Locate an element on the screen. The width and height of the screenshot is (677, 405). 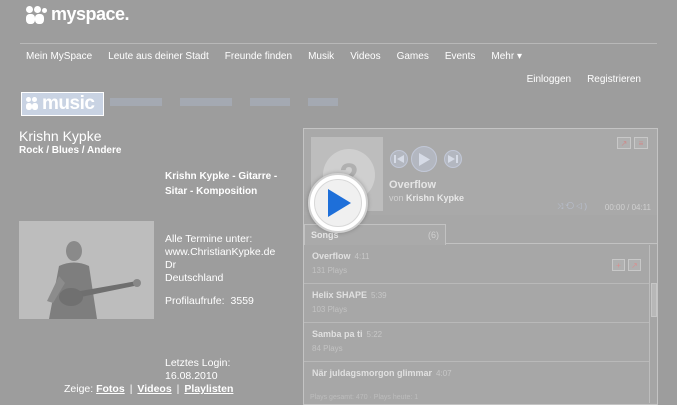
next-button is located at coordinates (453, 159).